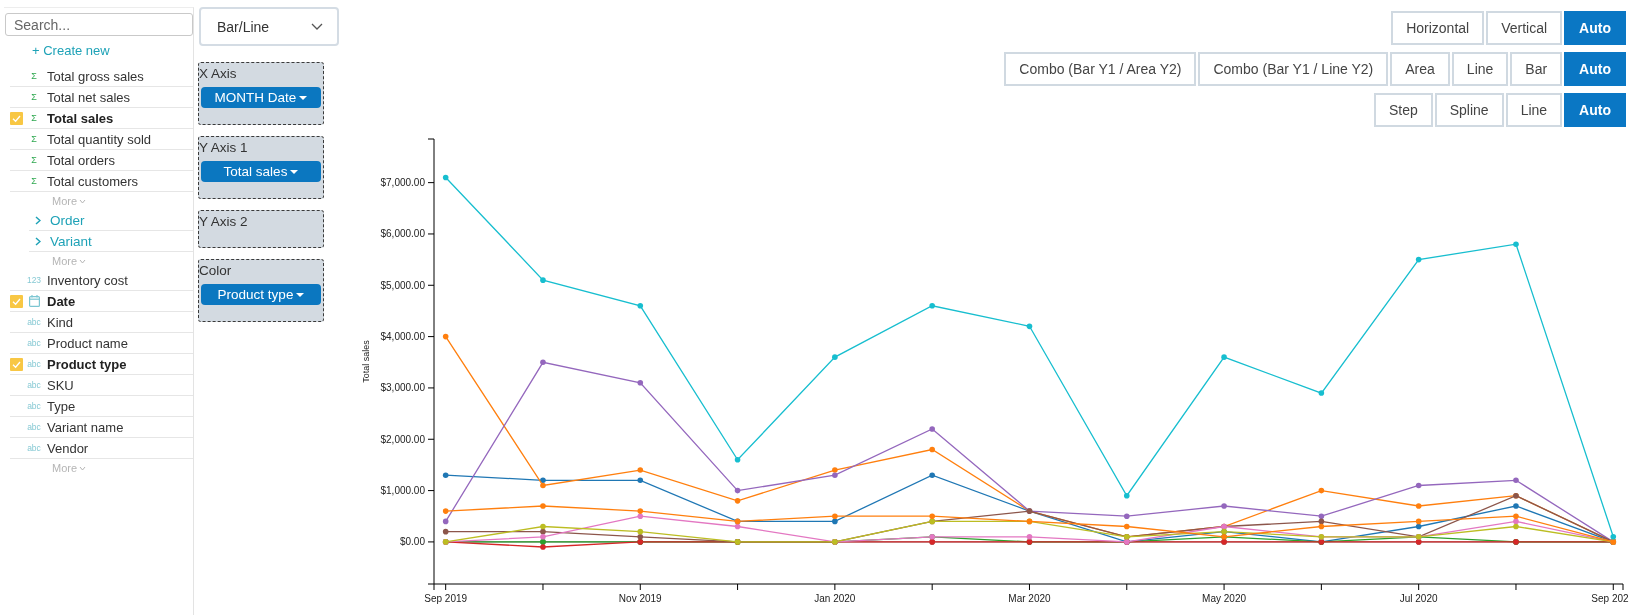  Describe the element at coordinates (835, 598) in the screenshot. I see `axis-tick-label: Jan 2020` at that location.